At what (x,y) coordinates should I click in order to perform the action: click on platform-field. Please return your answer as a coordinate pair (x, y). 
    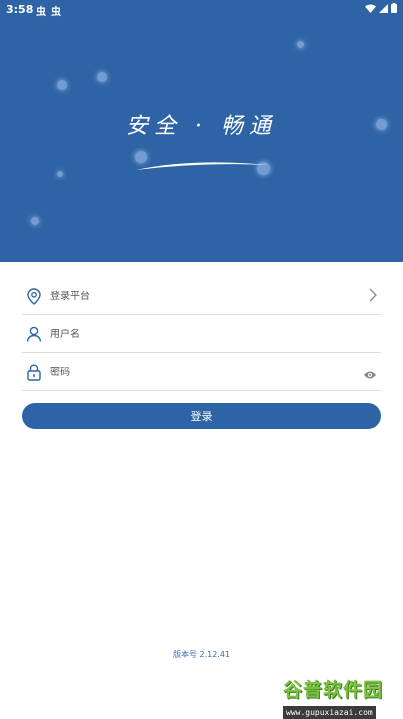
    Looking at the image, I should click on (201, 296).